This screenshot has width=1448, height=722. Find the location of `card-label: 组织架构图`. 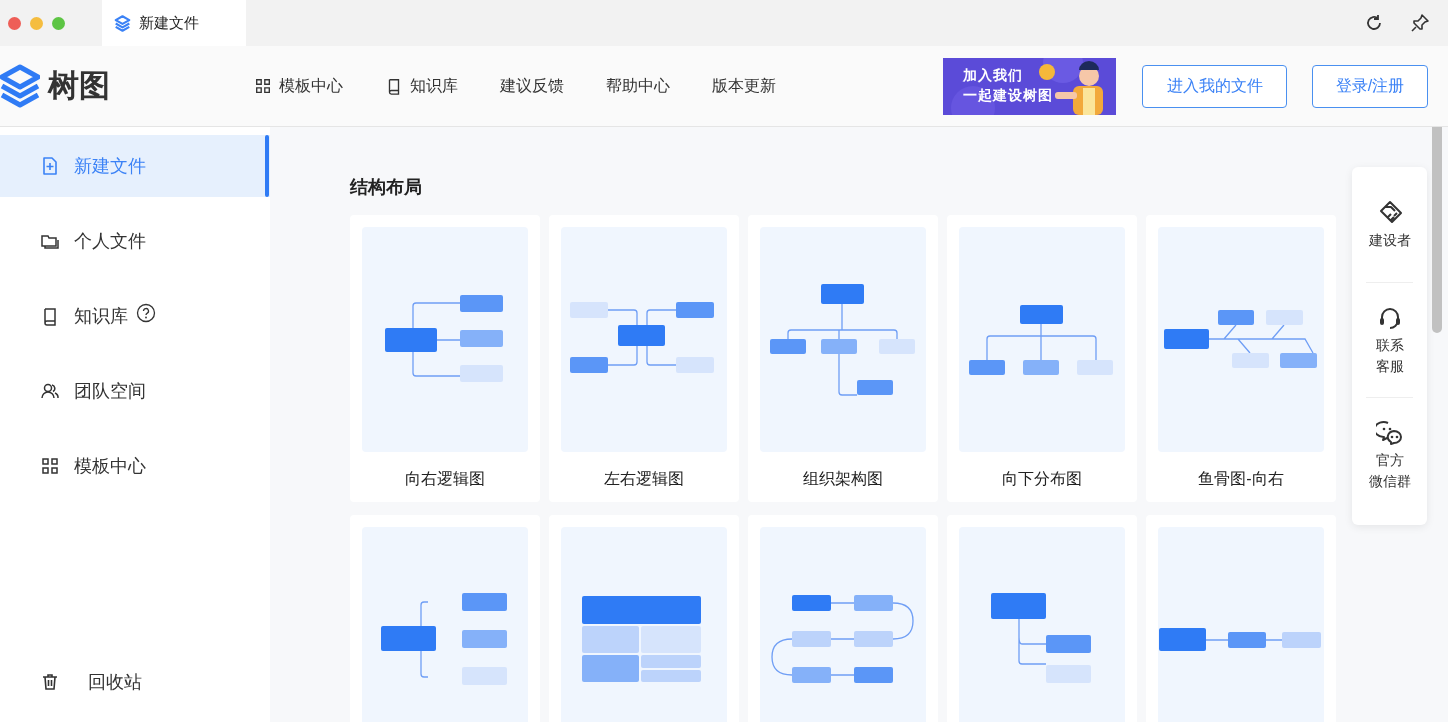

card-label: 组织架构图 is located at coordinates (843, 479).